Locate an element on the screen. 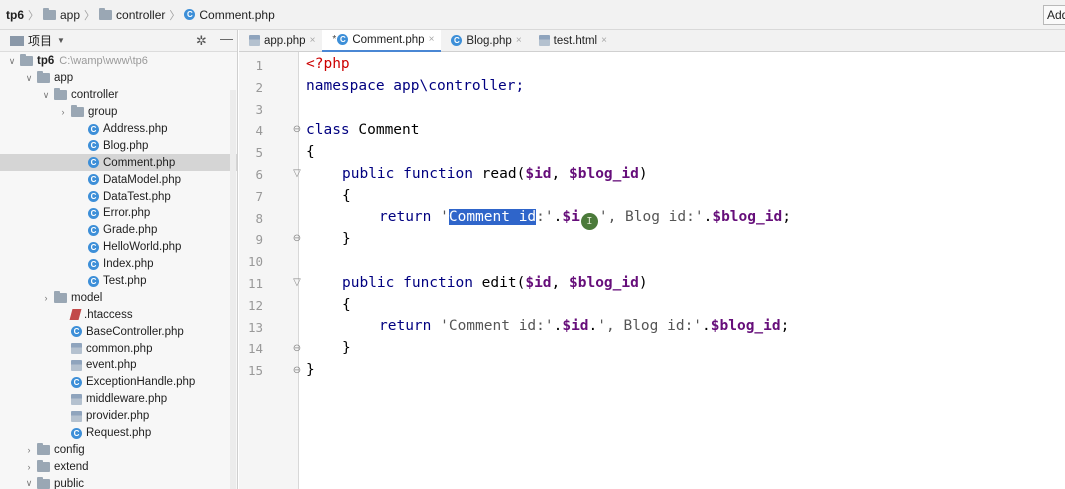  add-configuration-button: Add is located at coordinates (1054, 15).